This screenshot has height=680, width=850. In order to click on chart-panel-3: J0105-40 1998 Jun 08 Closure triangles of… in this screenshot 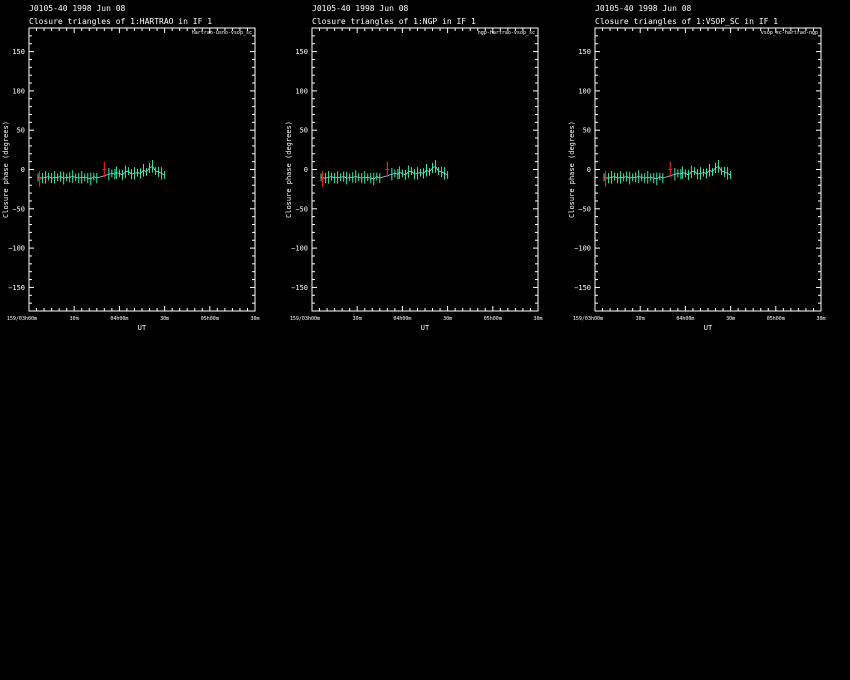, I will do `click(697, 168)`.